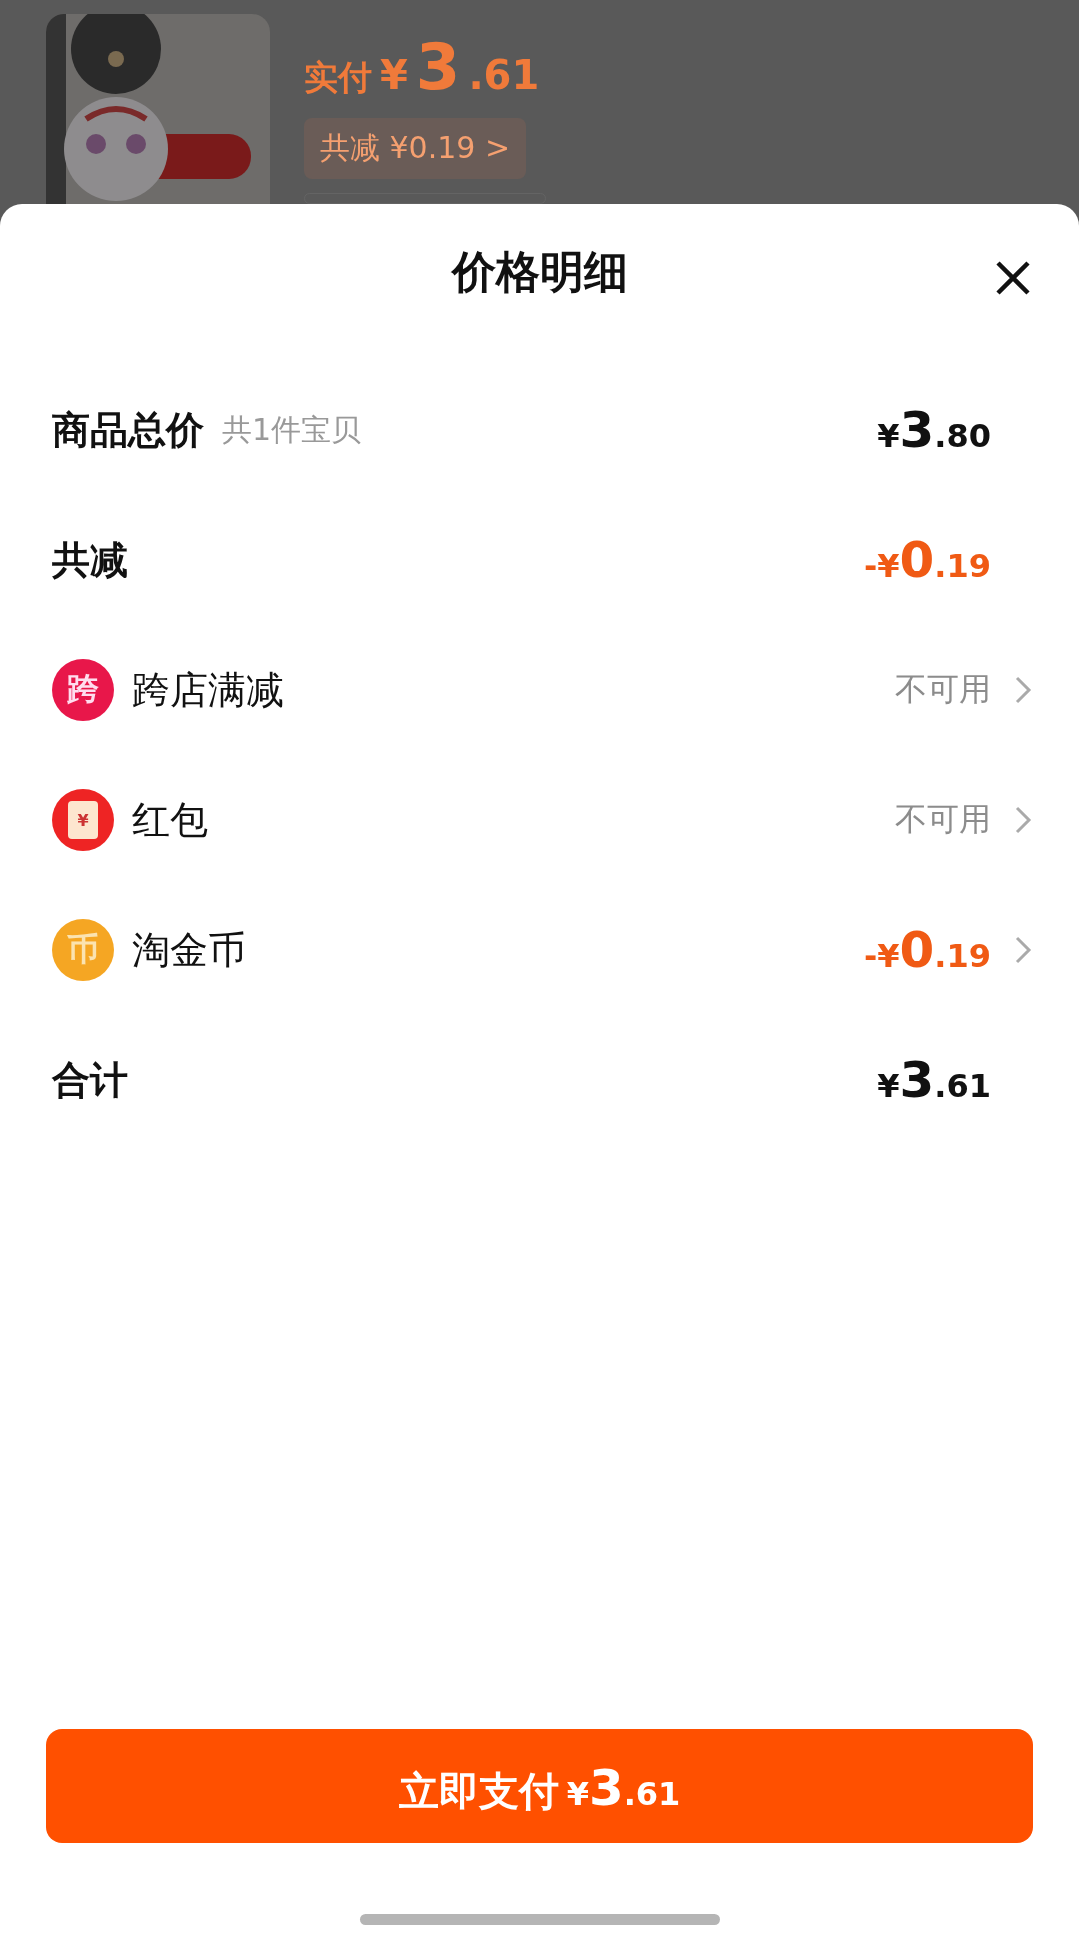 The width and height of the screenshot is (1079, 1935). I want to click on price-text: ¥3.61, so click(934, 1080).